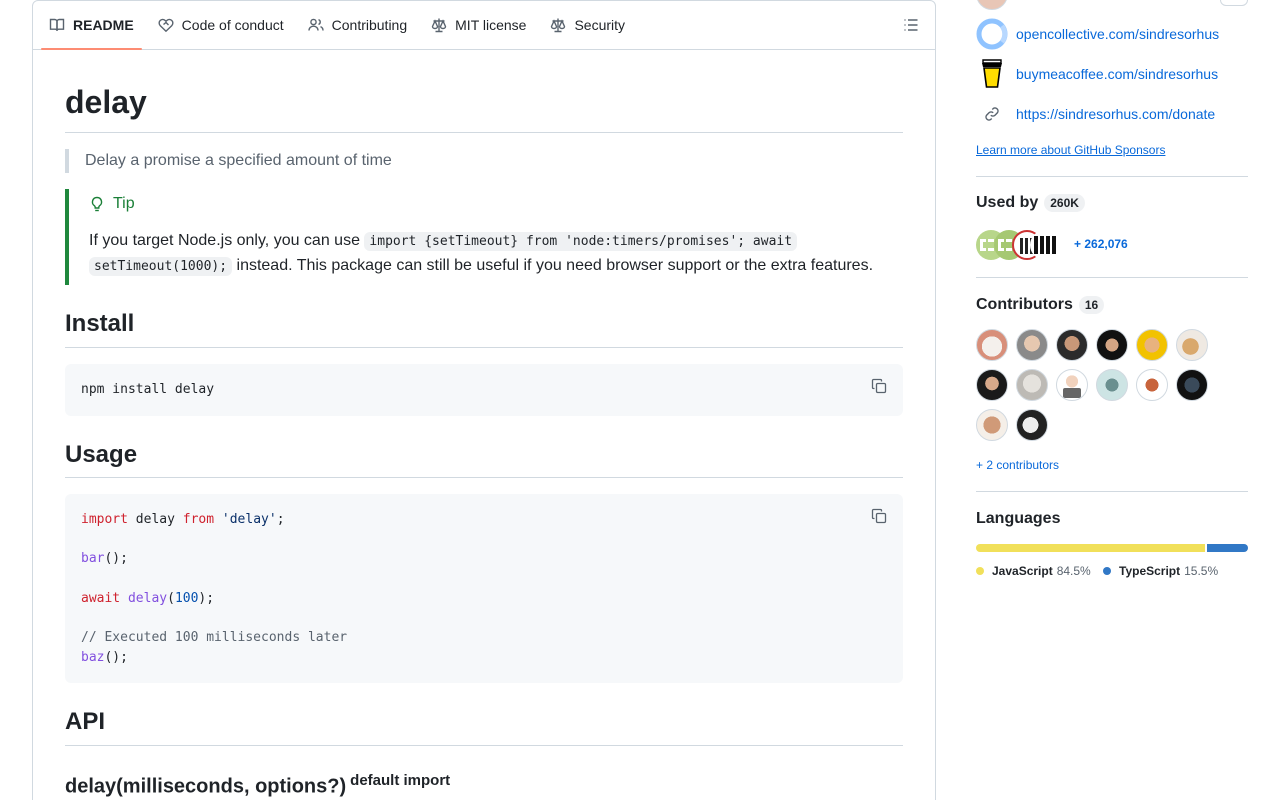 The width and height of the screenshot is (1280, 800). I want to click on code-token: from, so click(198, 519).